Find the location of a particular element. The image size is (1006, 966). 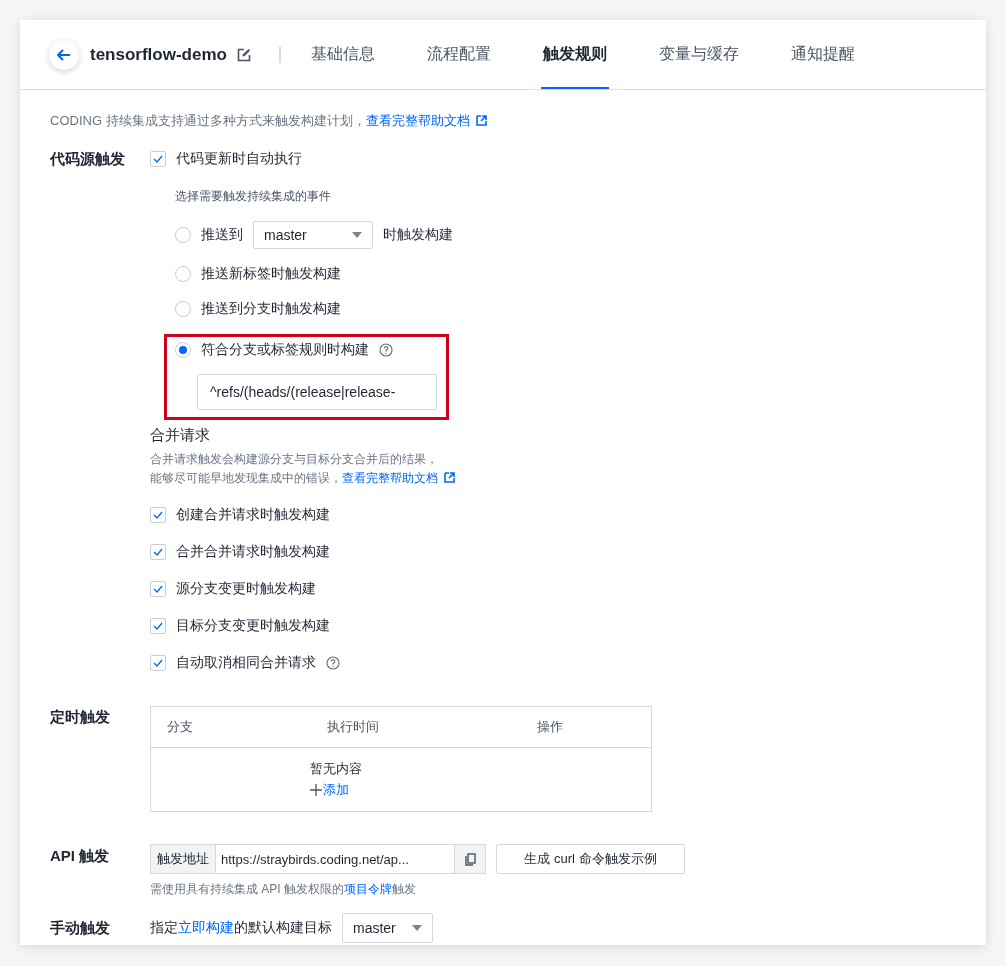

back-button is located at coordinates (64, 54).